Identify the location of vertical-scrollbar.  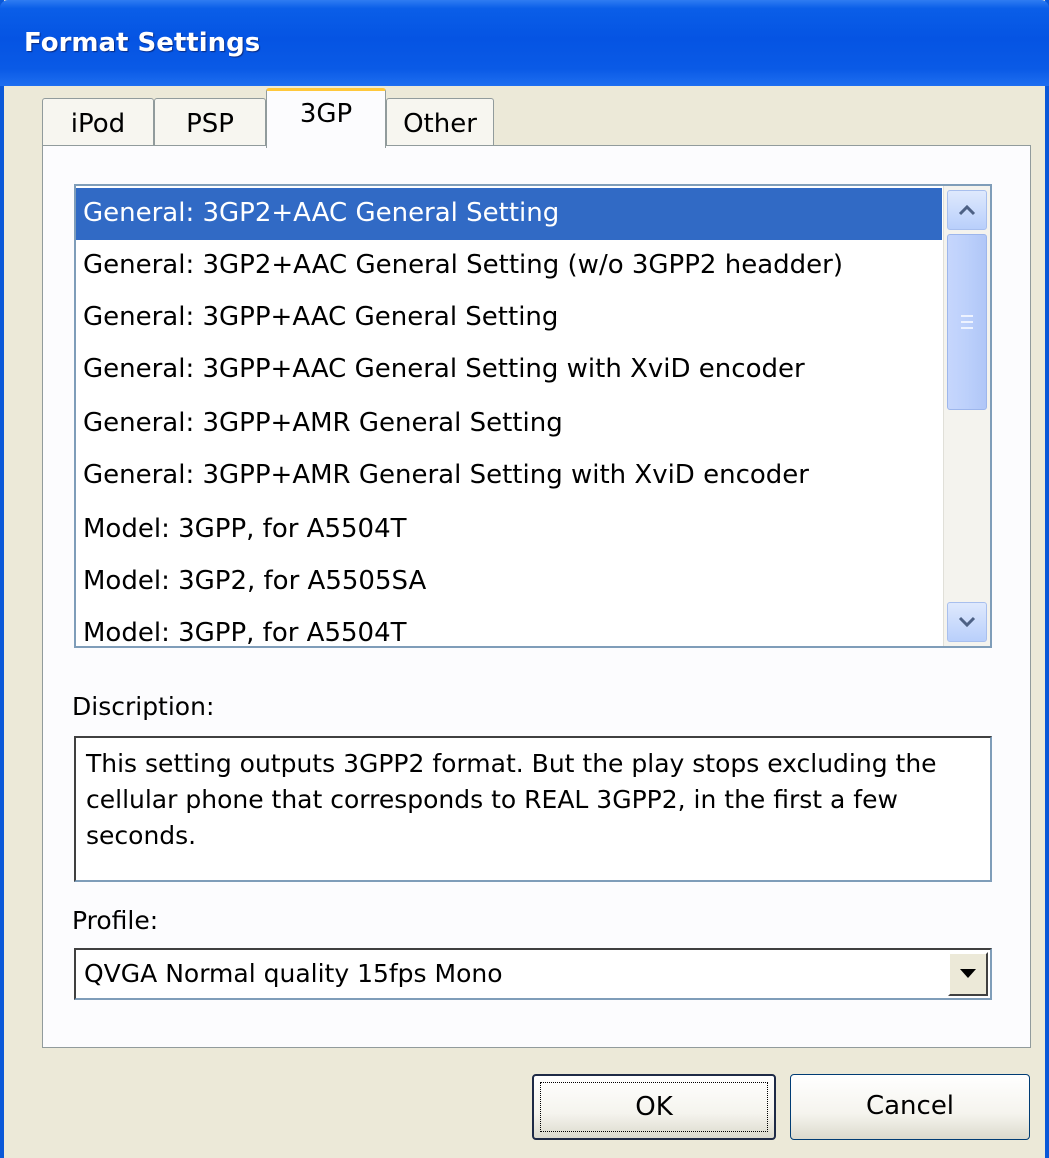
(966, 416).